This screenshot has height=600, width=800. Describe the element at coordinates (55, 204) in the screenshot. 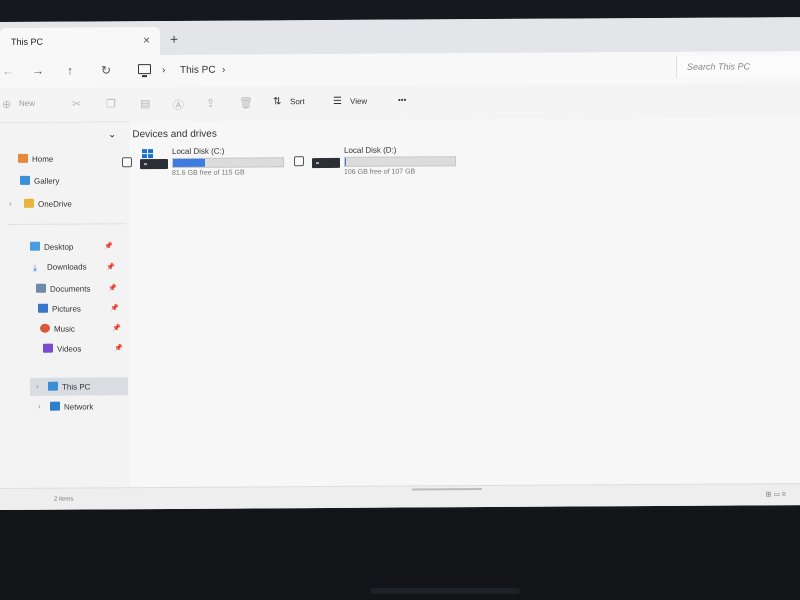

I see `sidebar-item-label: OneDrive` at that location.